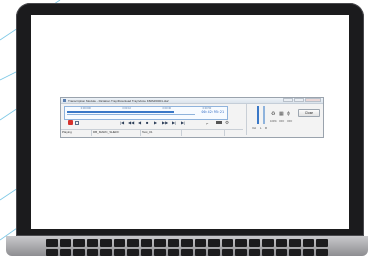 The width and height of the screenshot is (368, 256). Describe the element at coordinates (167, 108) in the screenshot. I see `scale-label: 0:00:30` at that location.